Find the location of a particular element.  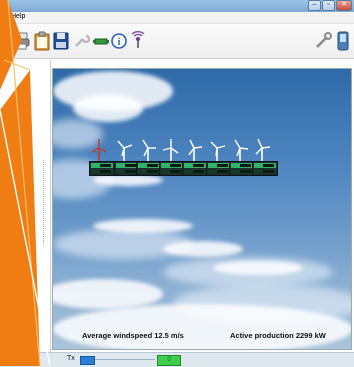

status-bar: Tx 0 is located at coordinates (177, 359).